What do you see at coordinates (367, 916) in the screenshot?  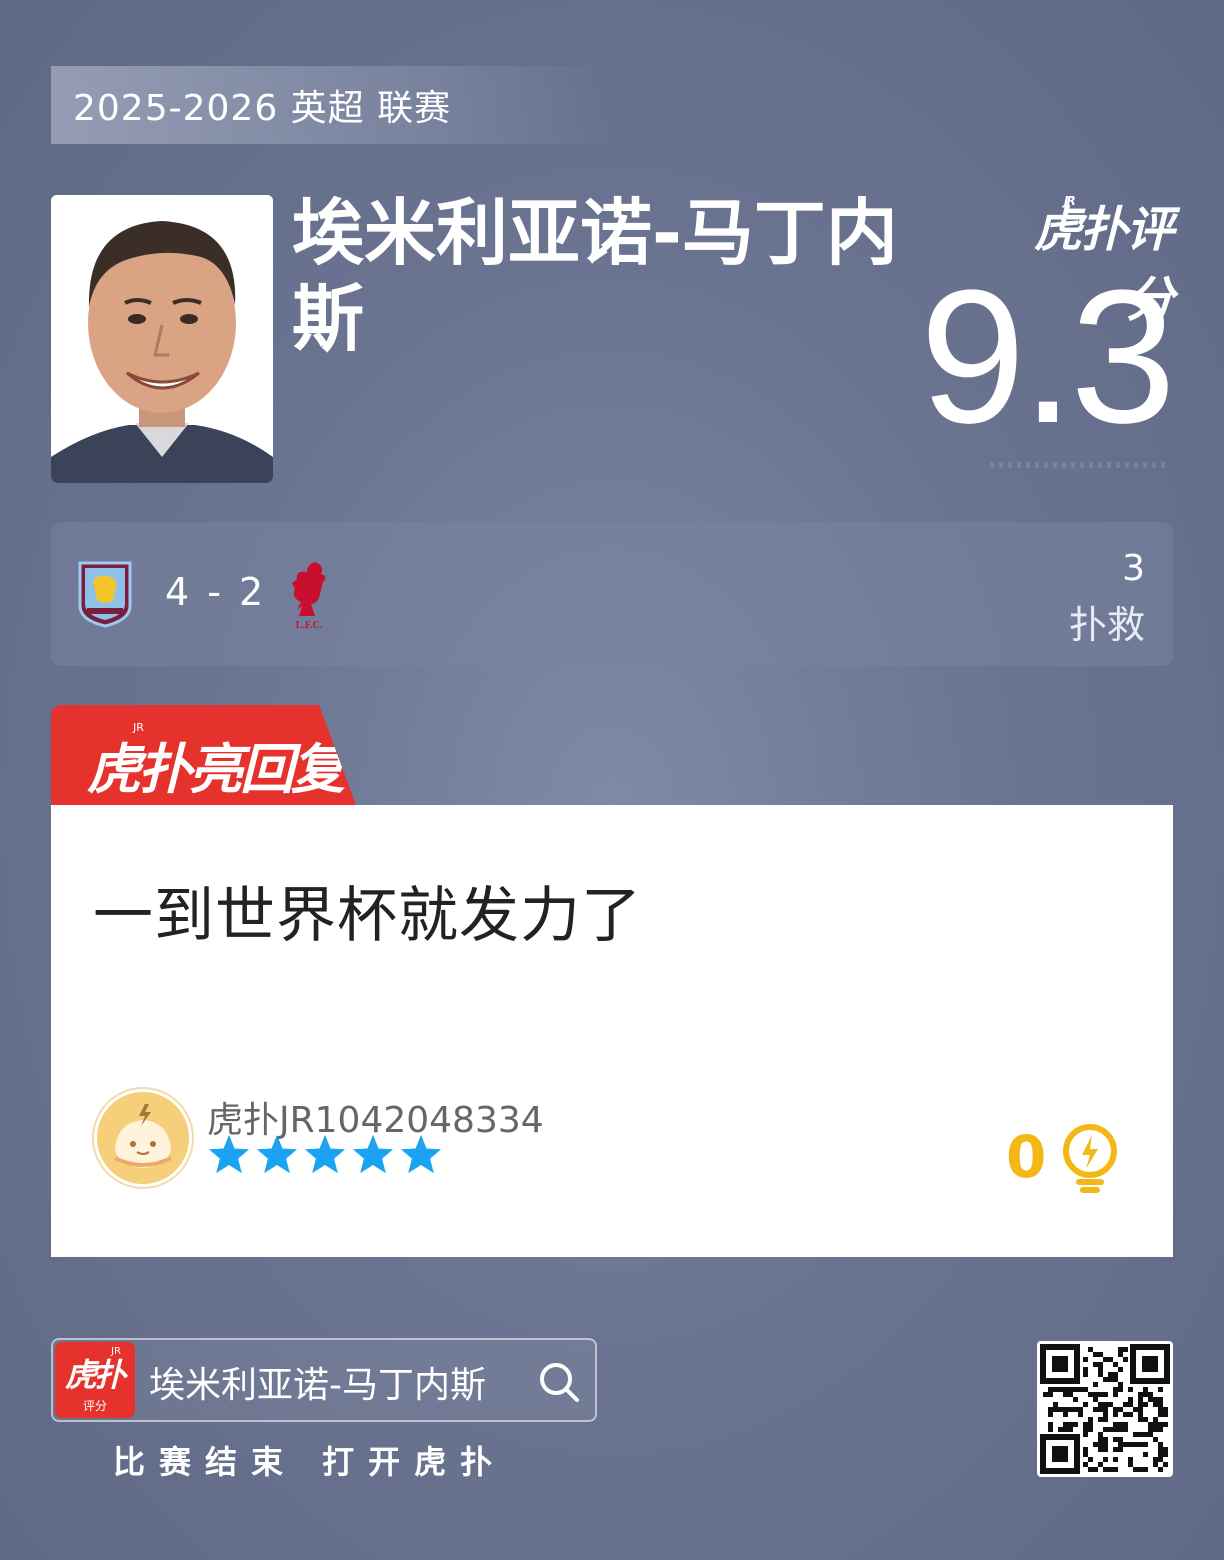 I see `reply-text: 一到世界杯就发力了` at bounding box center [367, 916].